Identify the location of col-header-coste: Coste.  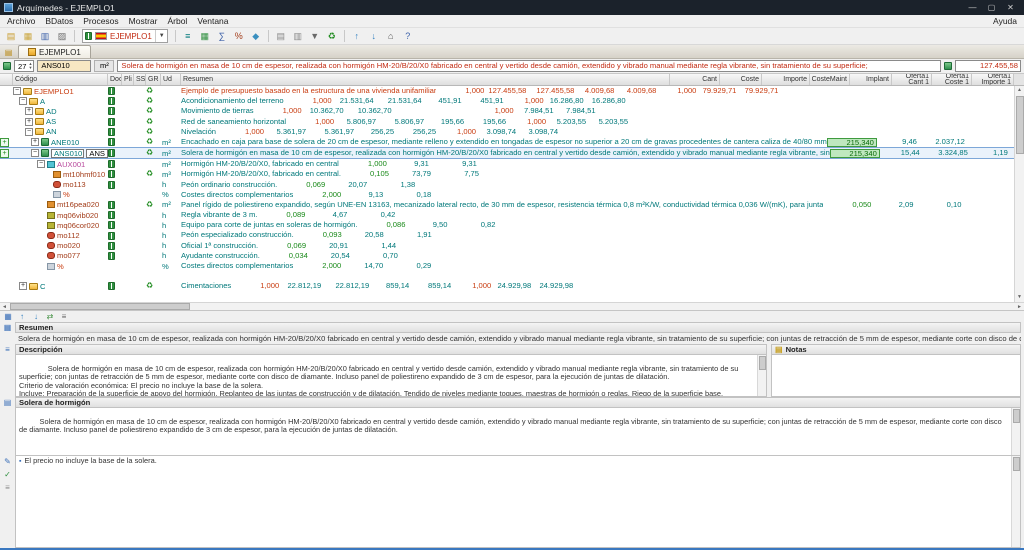
(741, 79).